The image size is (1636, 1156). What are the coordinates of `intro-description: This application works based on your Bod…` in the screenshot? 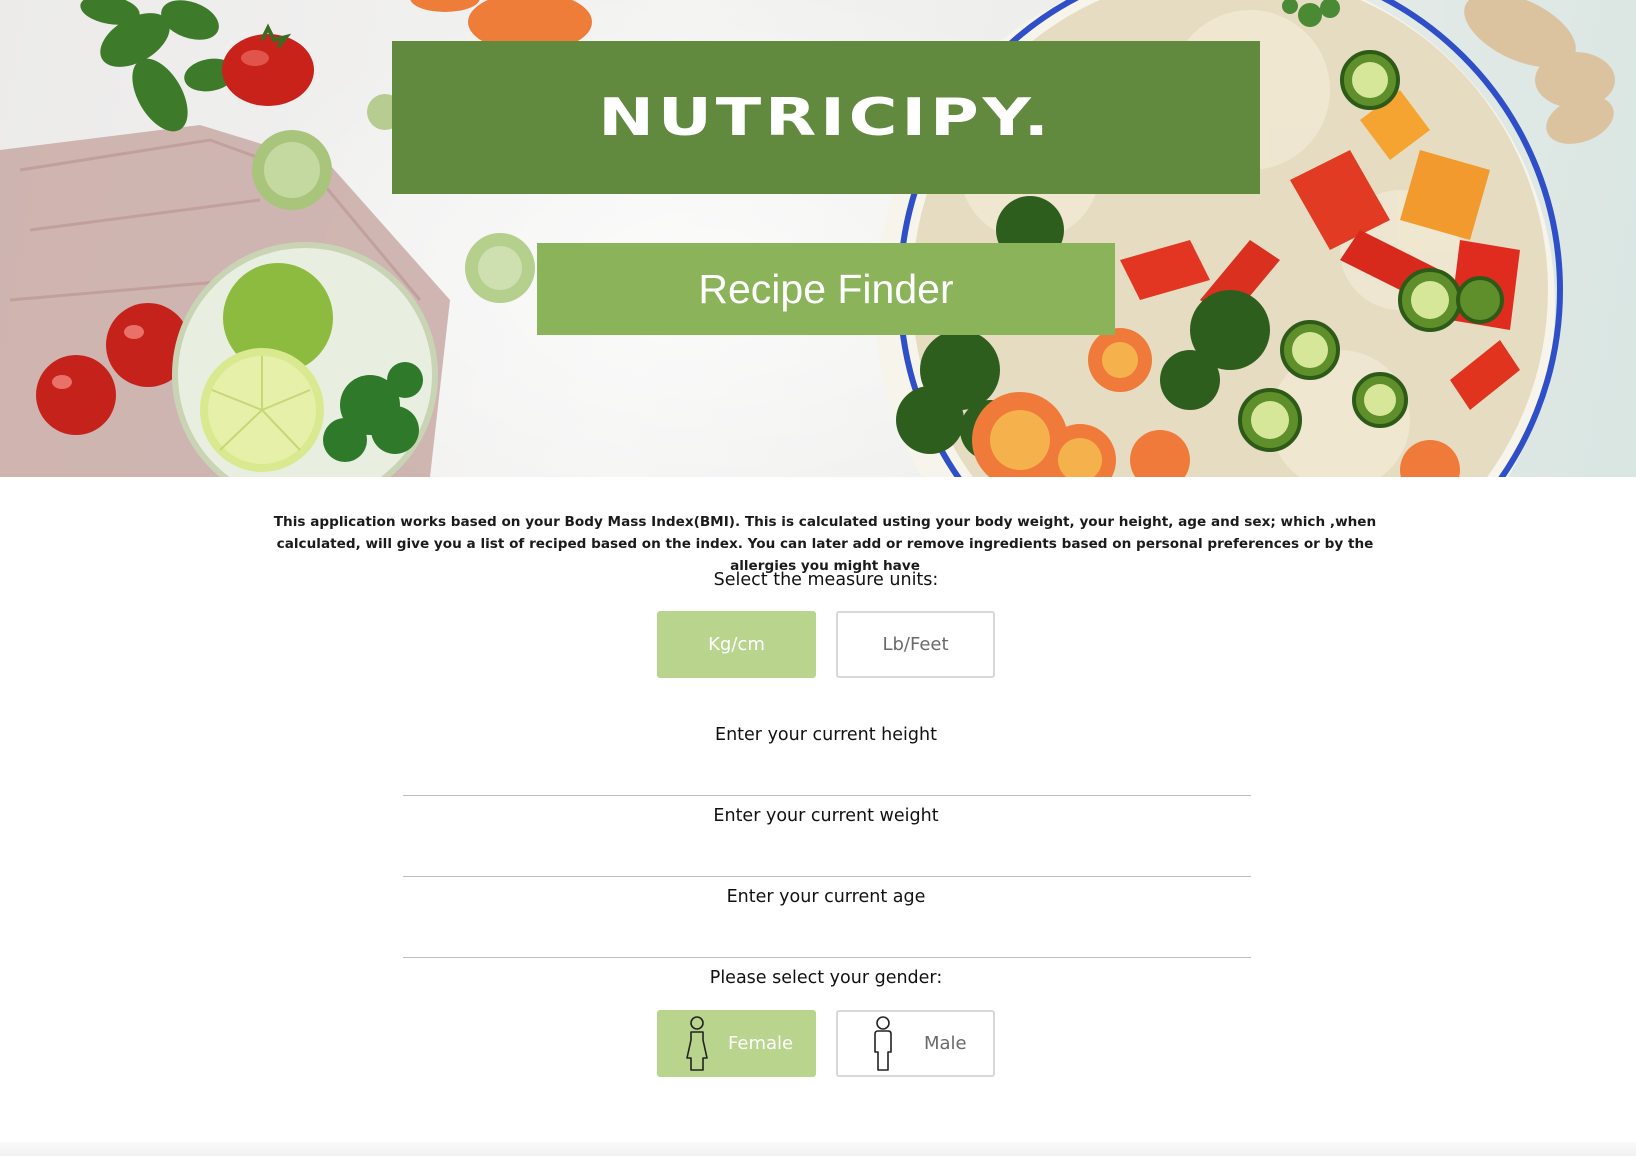 It's located at (825, 544).